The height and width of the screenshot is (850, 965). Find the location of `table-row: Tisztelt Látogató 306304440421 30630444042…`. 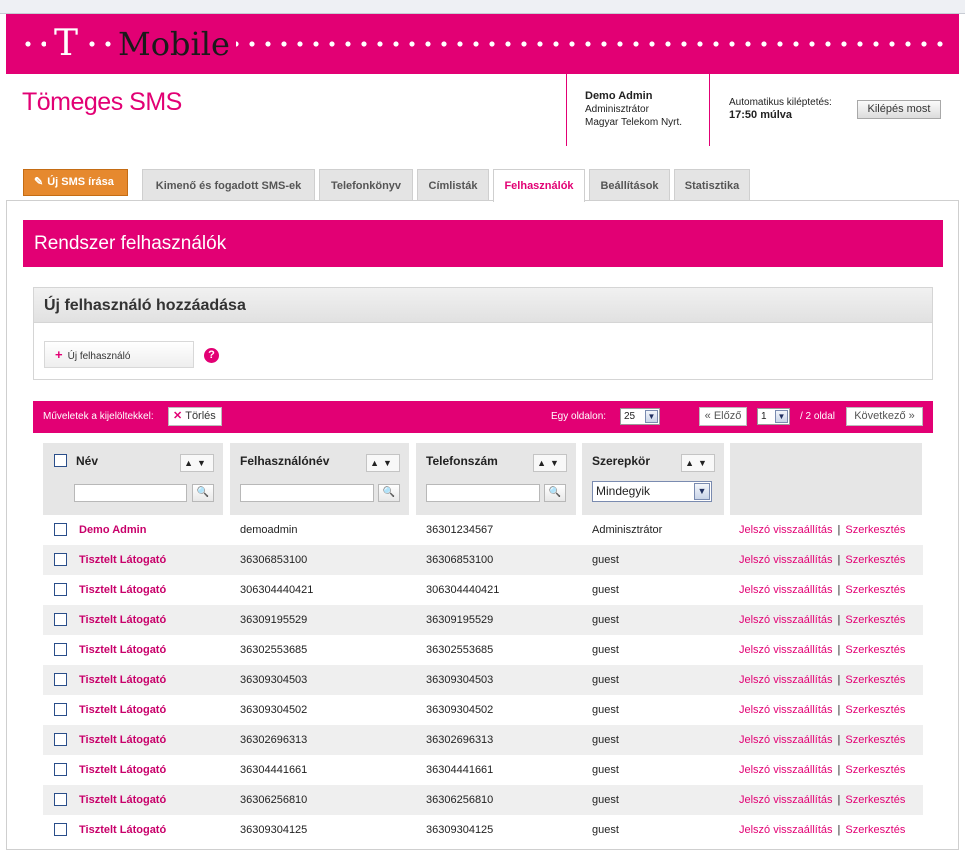

table-row: Tisztelt Látogató 306304440421 30630444042… is located at coordinates (483, 590).